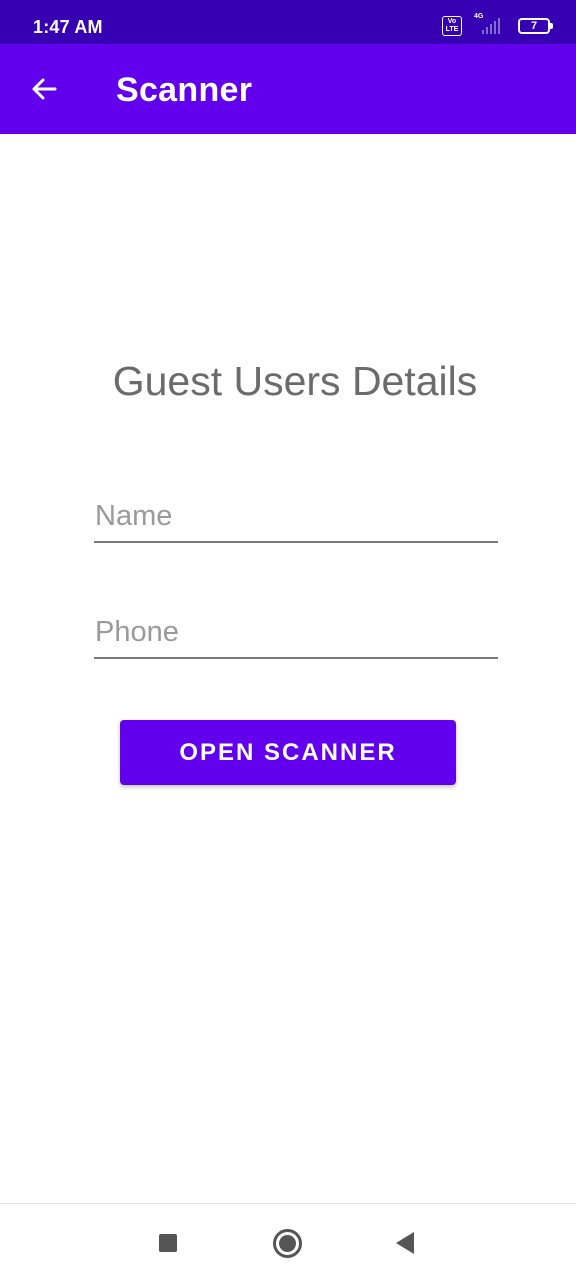 This screenshot has width=576, height=1280. I want to click on circle-home-icon, so click(287, 1243).